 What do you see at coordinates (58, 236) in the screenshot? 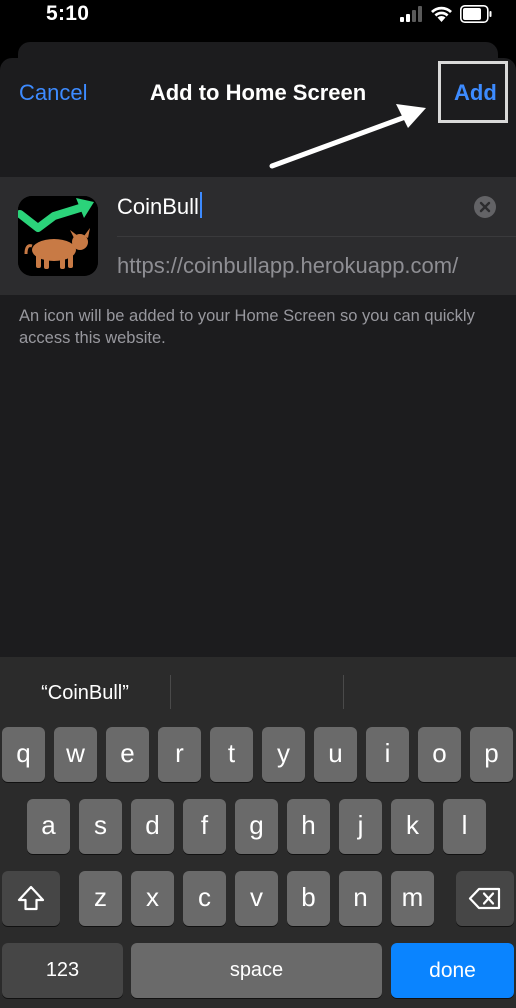
I see `coinbull-app-icon` at bounding box center [58, 236].